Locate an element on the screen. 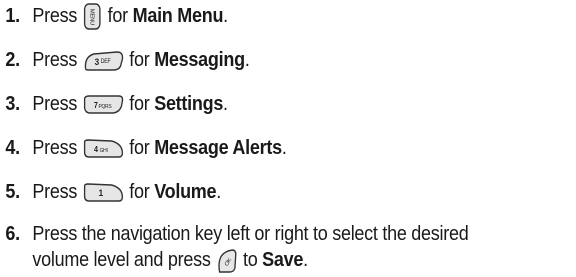 The image size is (576, 277). key-3-def-icon: 3 DEF is located at coordinates (102, 61).